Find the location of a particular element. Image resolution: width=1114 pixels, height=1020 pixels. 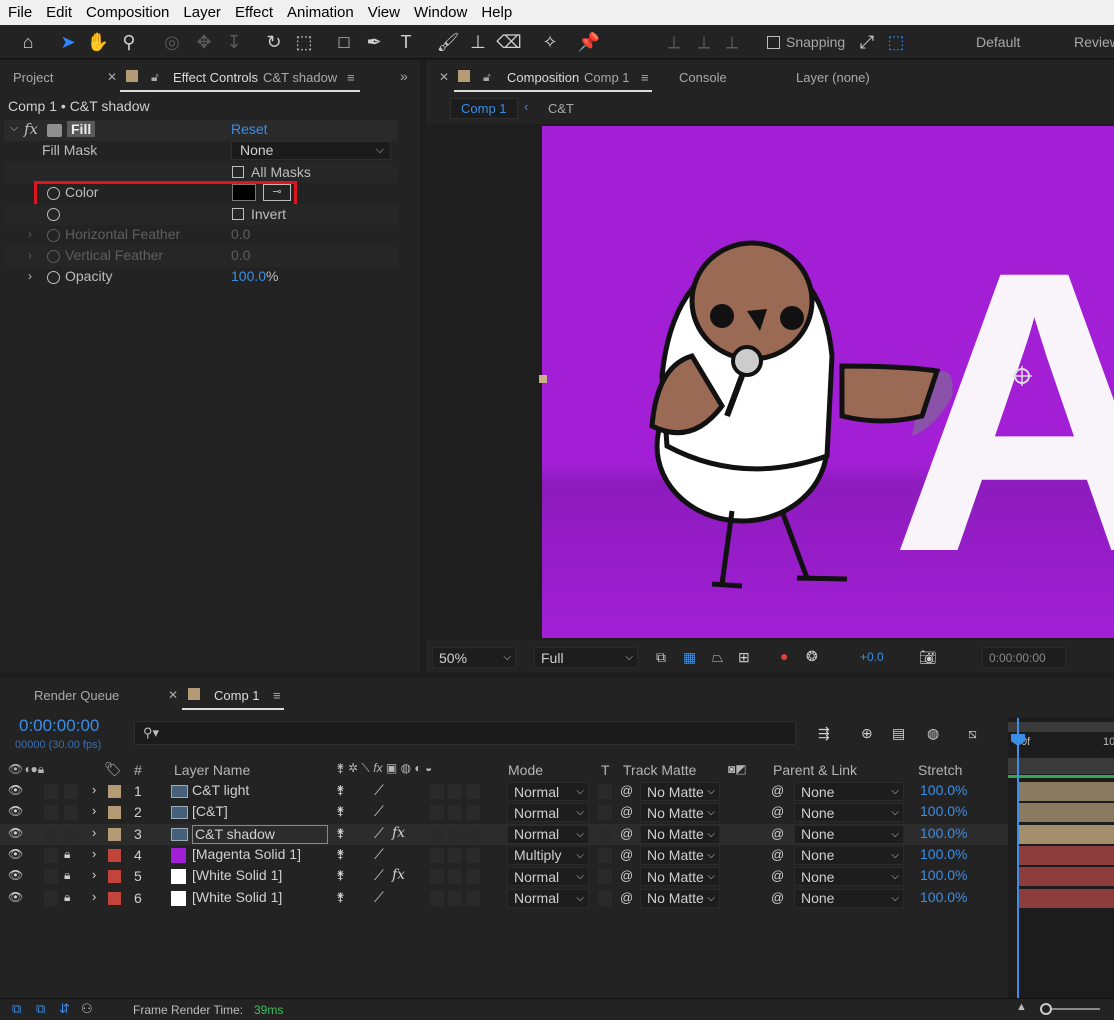

layer-name: [White Solid 1] is located at coordinates (237, 875).